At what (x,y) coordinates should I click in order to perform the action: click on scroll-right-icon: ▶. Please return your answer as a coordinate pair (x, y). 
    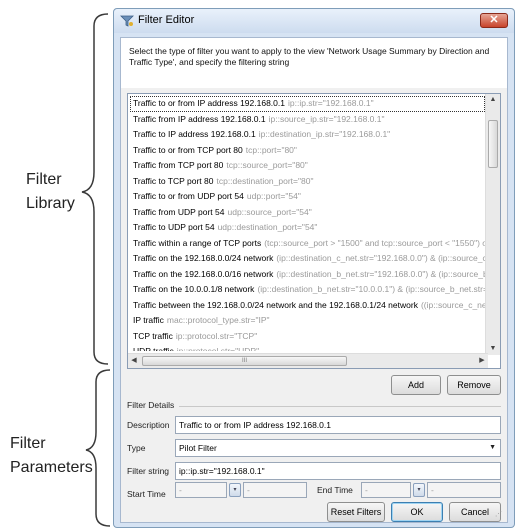
    Looking at the image, I should click on (482, 361).